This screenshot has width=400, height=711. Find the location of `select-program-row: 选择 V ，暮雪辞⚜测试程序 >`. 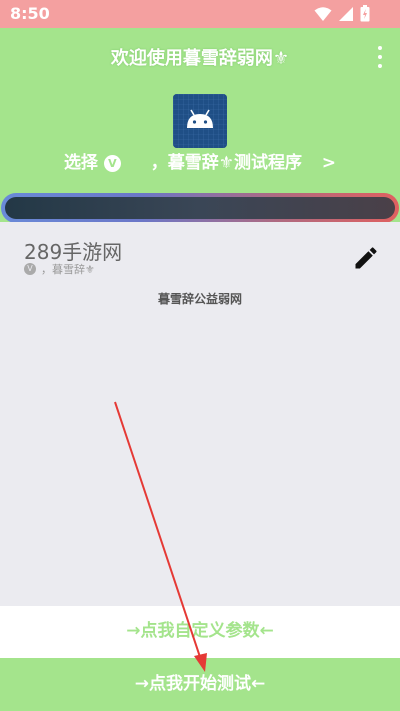

select-program-row: 选择 V ，暮雪辞⚜测试程序 > is located at coordinates (200, 160).